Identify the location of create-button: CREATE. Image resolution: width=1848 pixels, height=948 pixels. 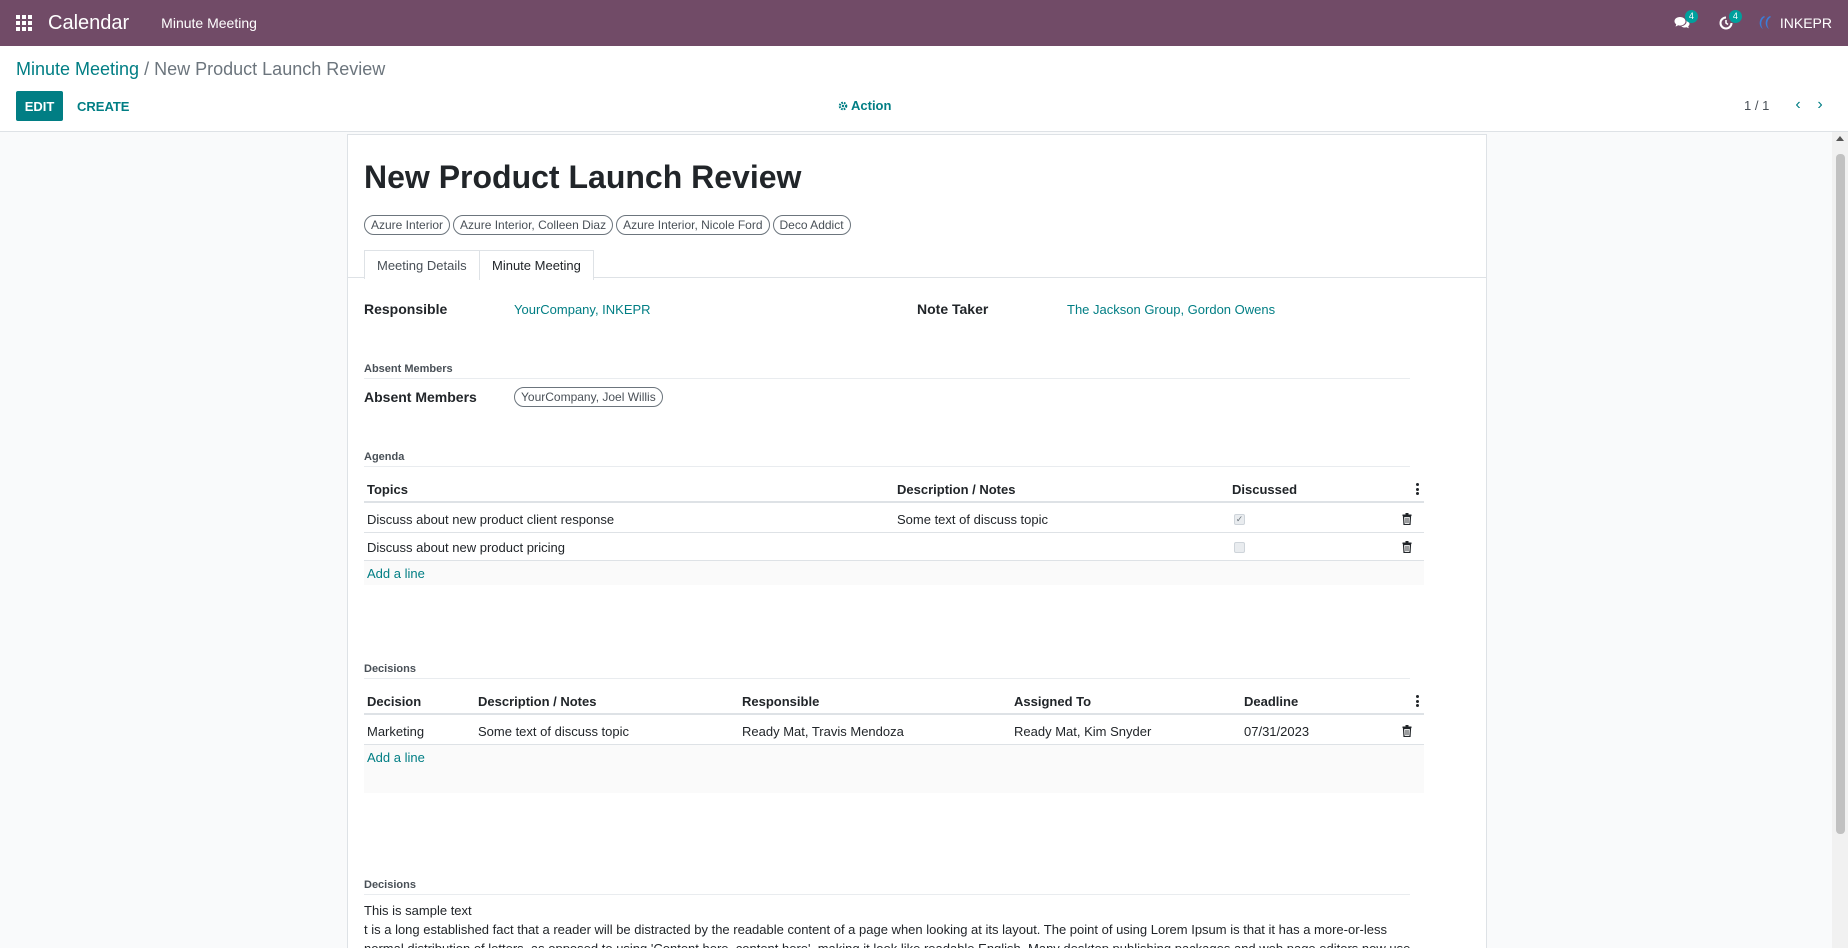
(103, 106).